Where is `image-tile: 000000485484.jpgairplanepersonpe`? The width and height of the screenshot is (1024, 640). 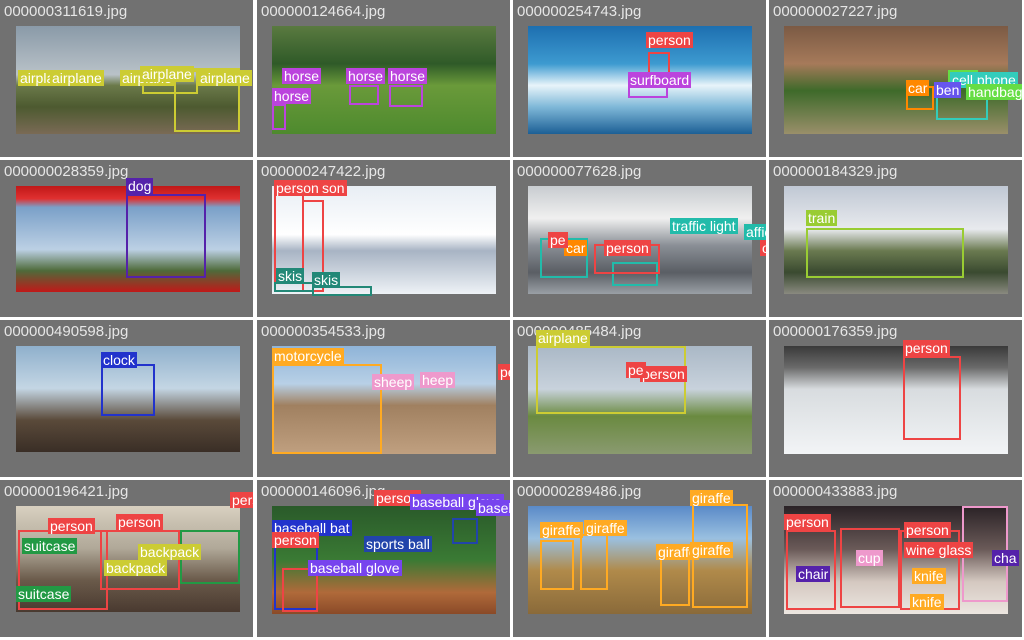 image-tile: 000000485484.jpgairplanepersonpe is located at coordinates (639, 398).